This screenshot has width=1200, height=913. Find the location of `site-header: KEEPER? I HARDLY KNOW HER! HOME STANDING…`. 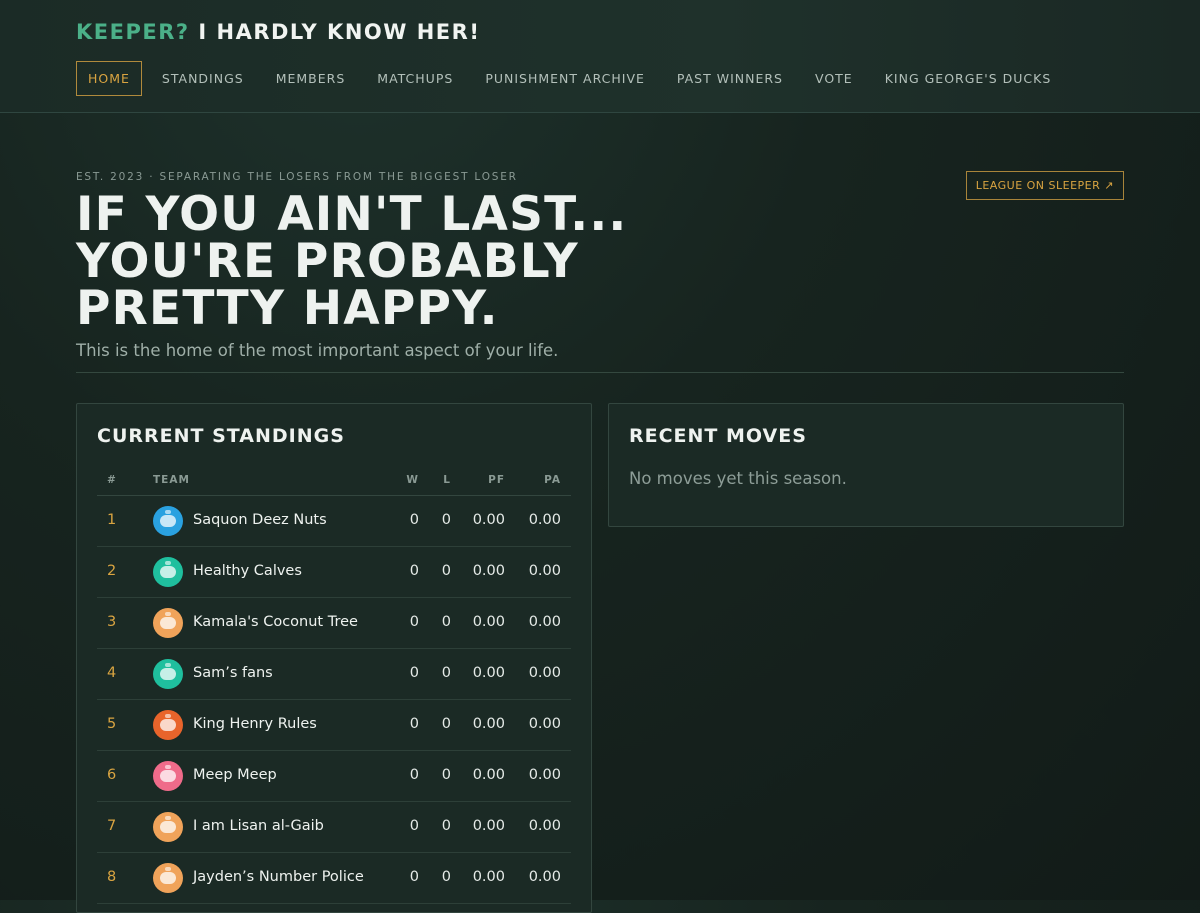

site-header: KEEPER? I HARDLY KNOW HER! HOME STANDING… is located at coordinates (600, 56).